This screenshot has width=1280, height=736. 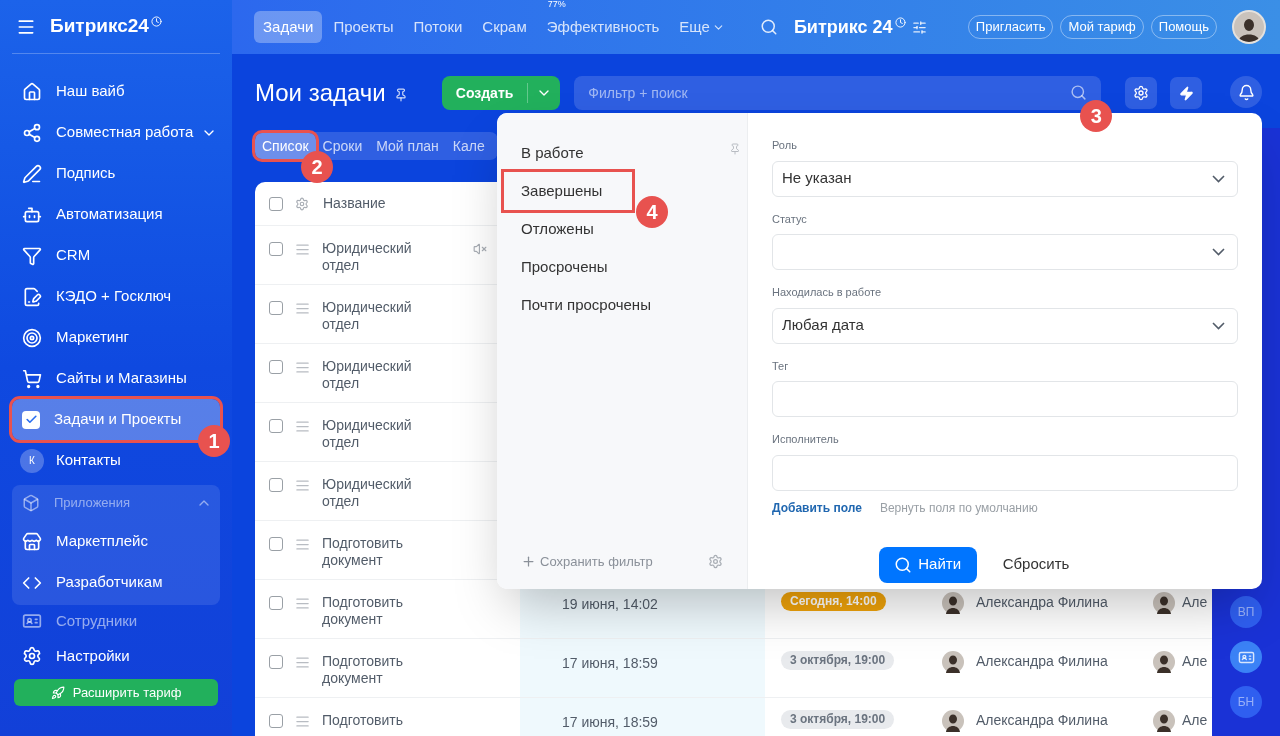 What do you see at coordinates (806, 439) in the screenshot?
I see `field-label: Исполнитель` at bounding box center [806, 439].